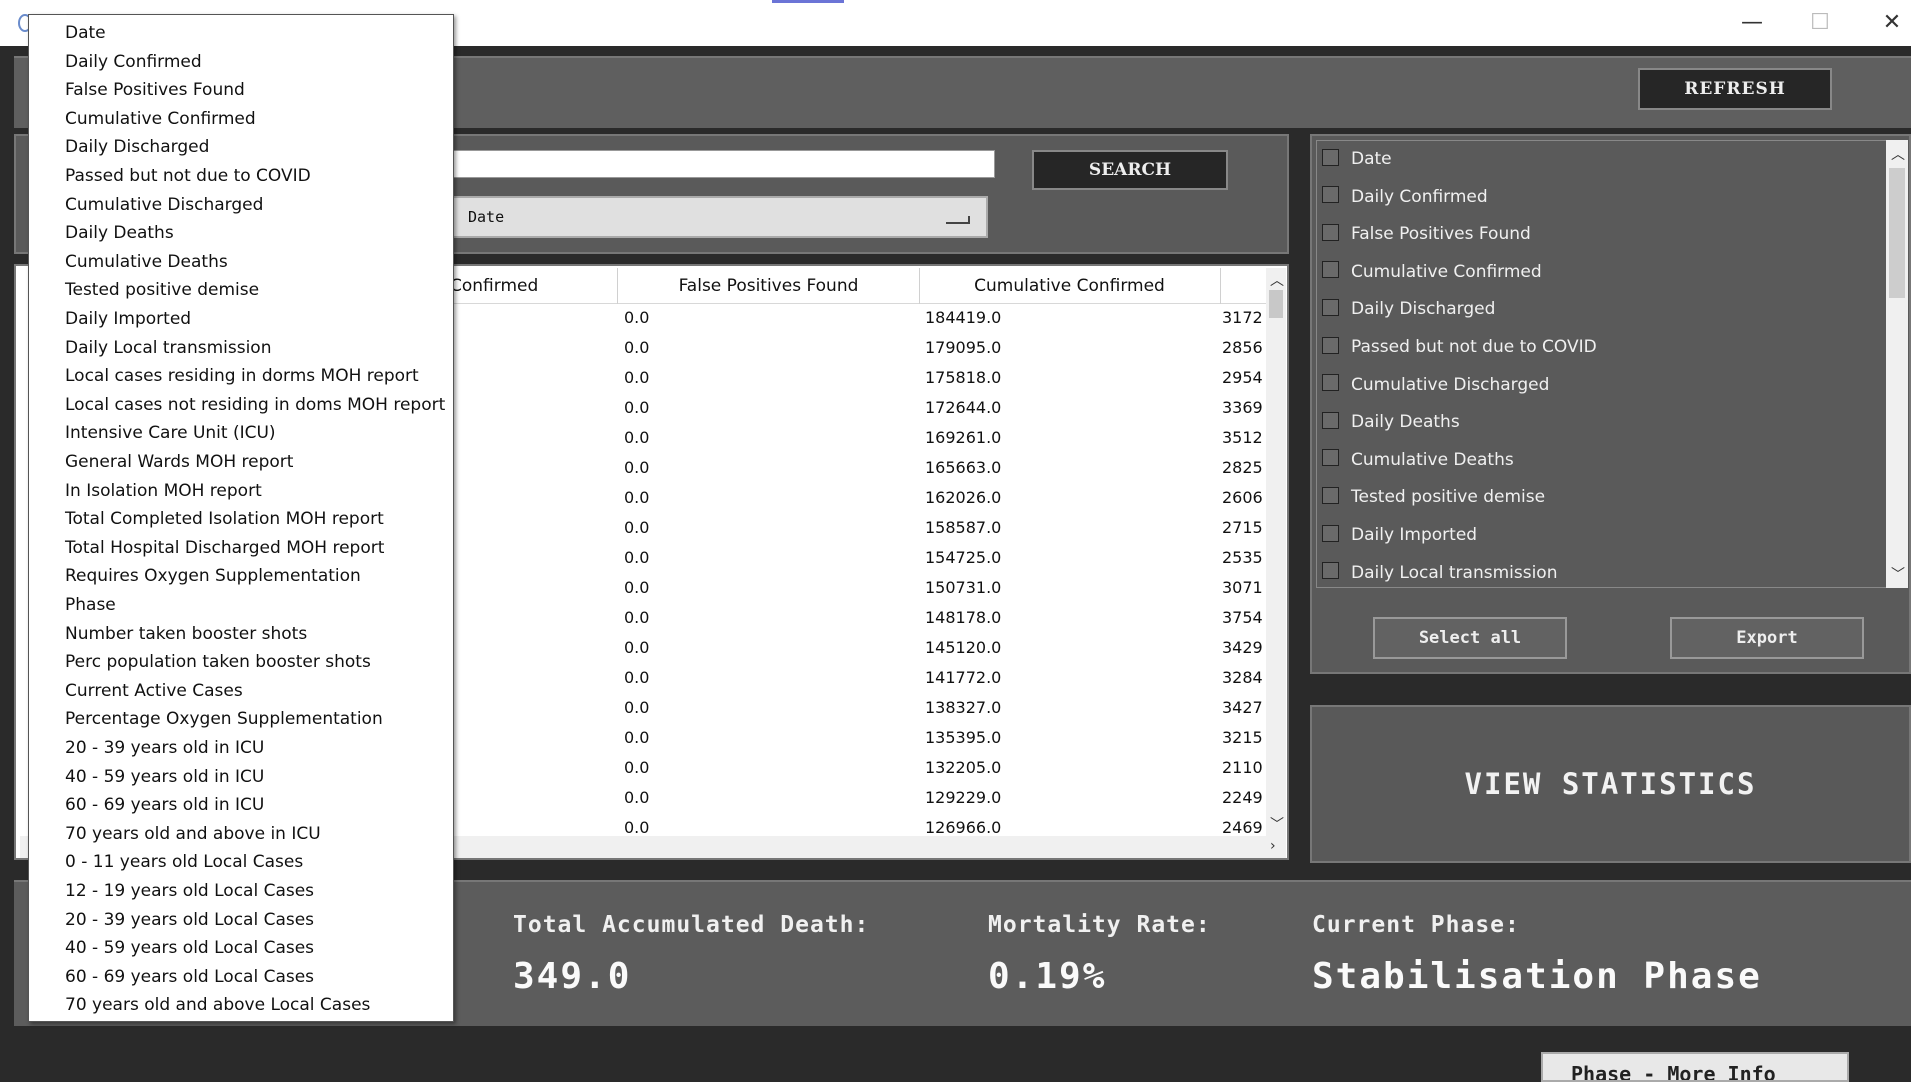 This screenshot has height=1082, width=1911. I want to click on checklist-item: Date, so click(1357, 159).